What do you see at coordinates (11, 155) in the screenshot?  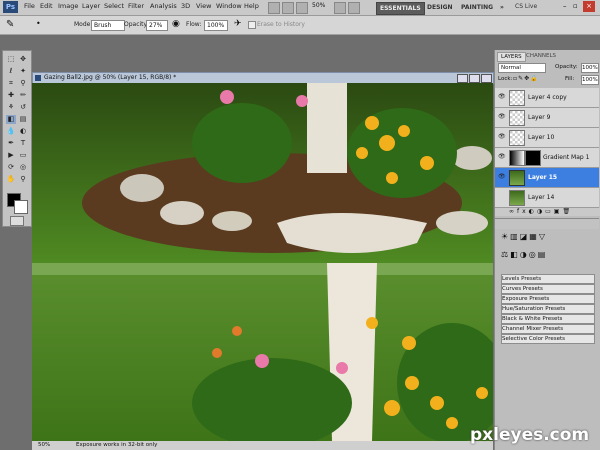 I see `path-select-tool-icon: ▶` at bounding box center [11, 155].